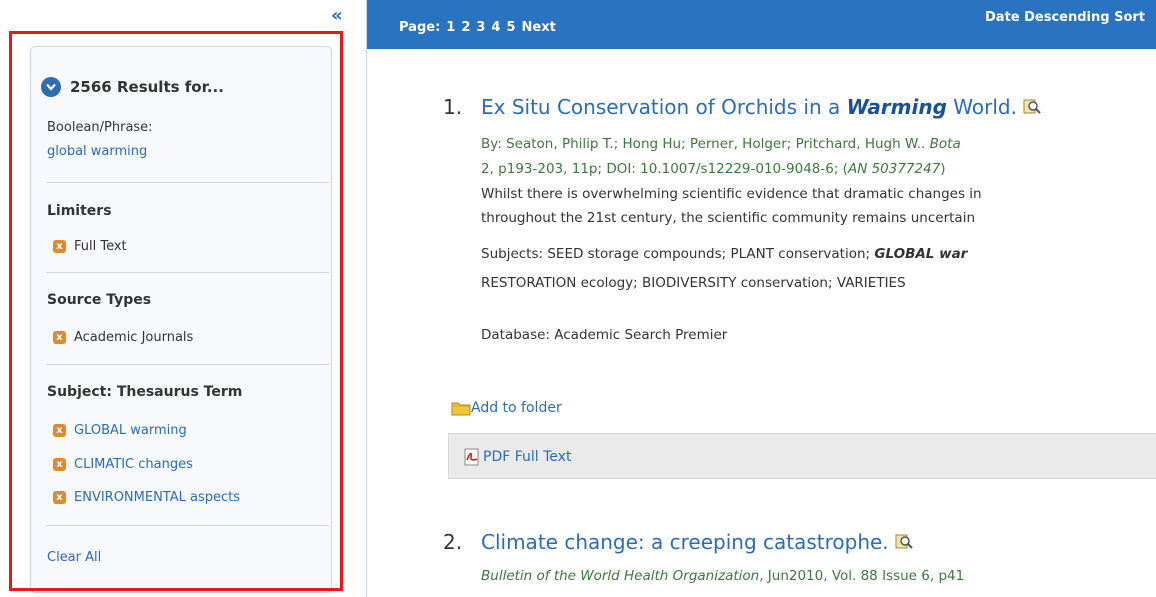 The image size is (1156, 597). What do you see at coordinates (664, 107) in the screenshot?
I see `title-text: Ex Situ Conservation of Orchids in a` at bounding box center [664, 107].